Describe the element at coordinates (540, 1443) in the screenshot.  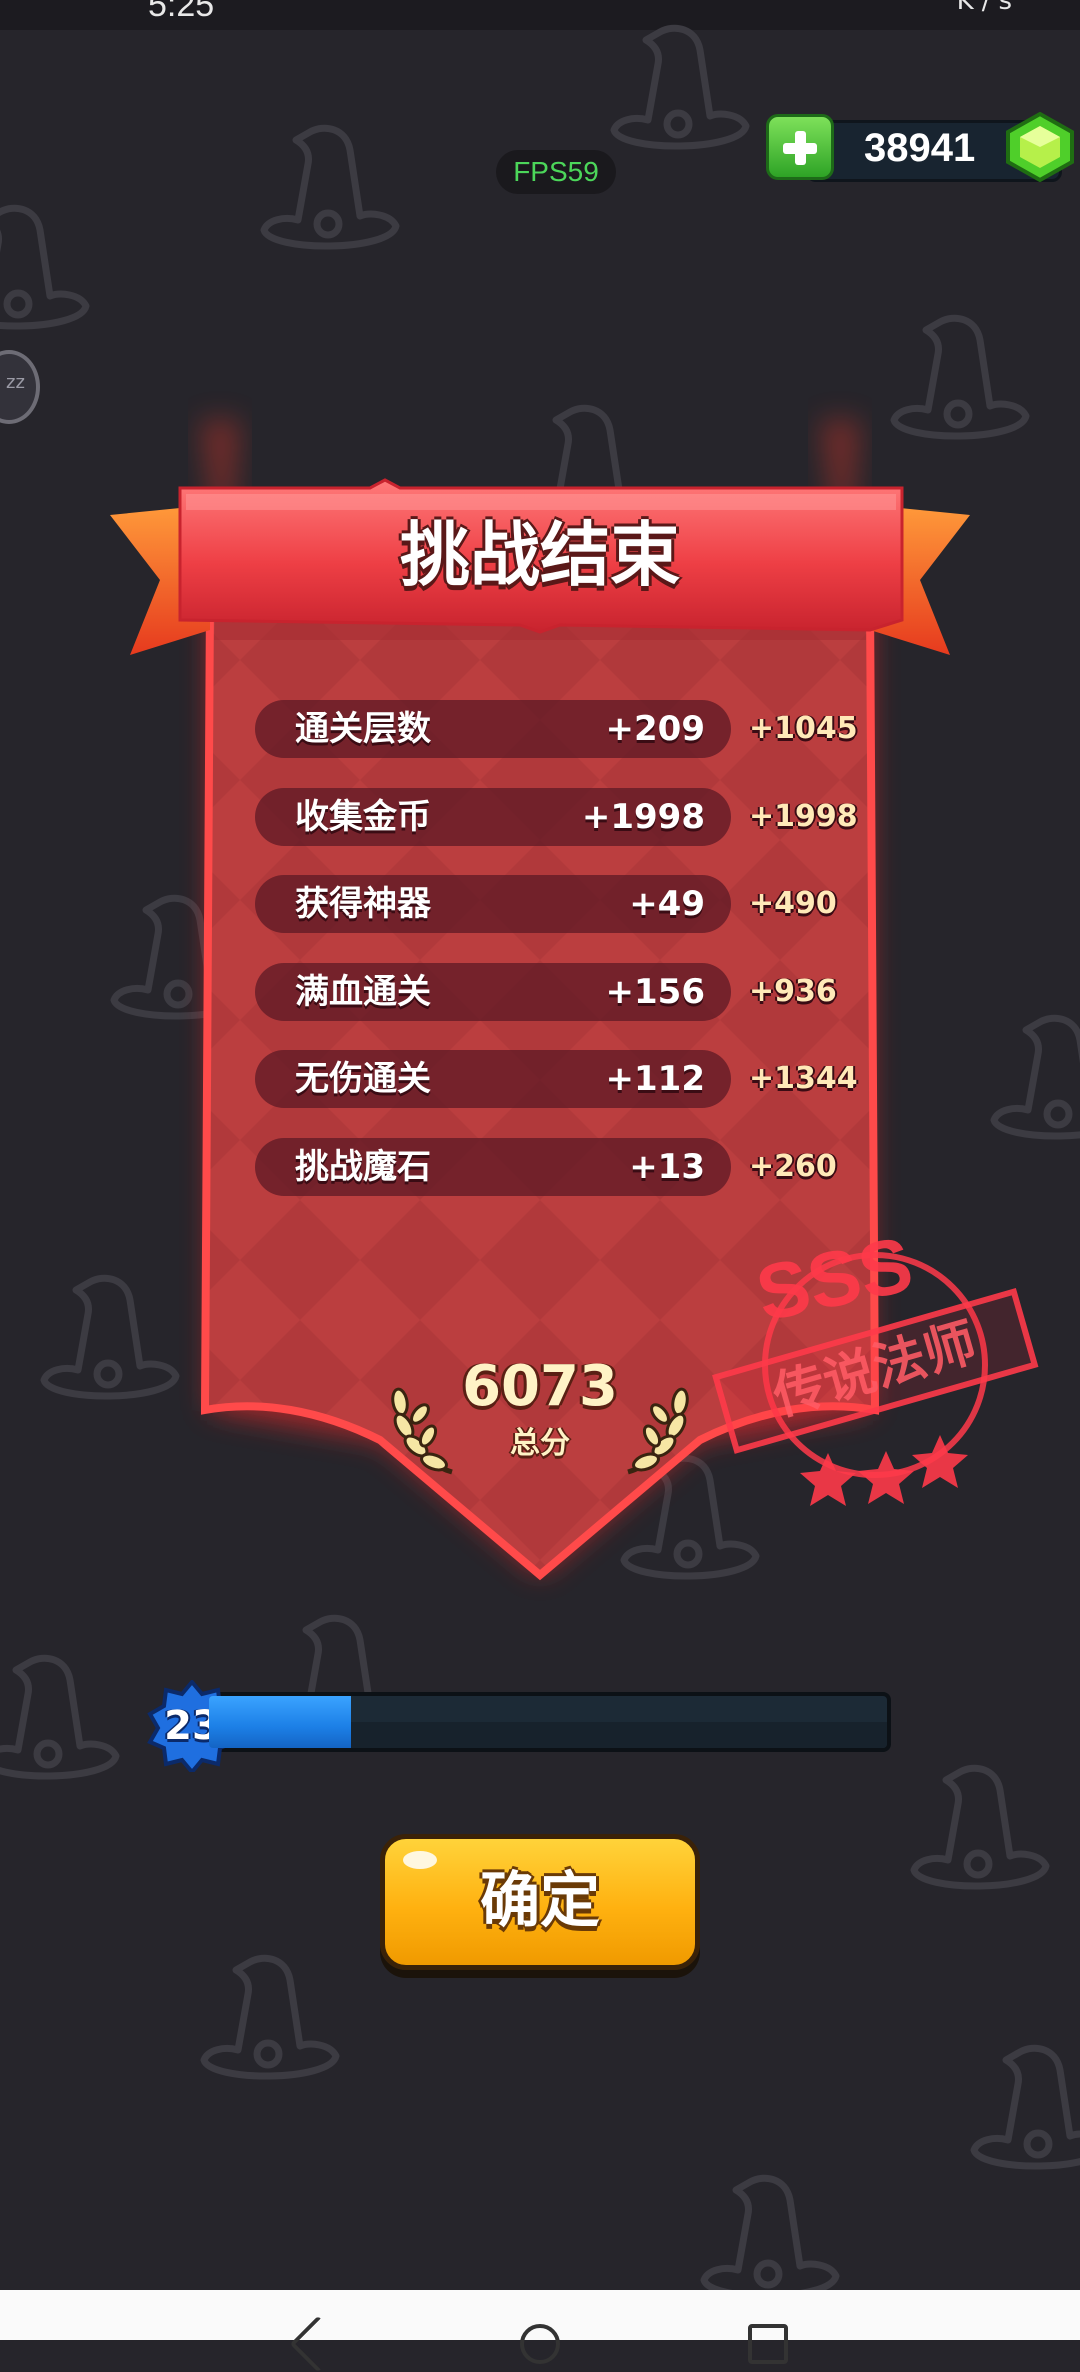
I see `total-score-label: 总分` at that location.